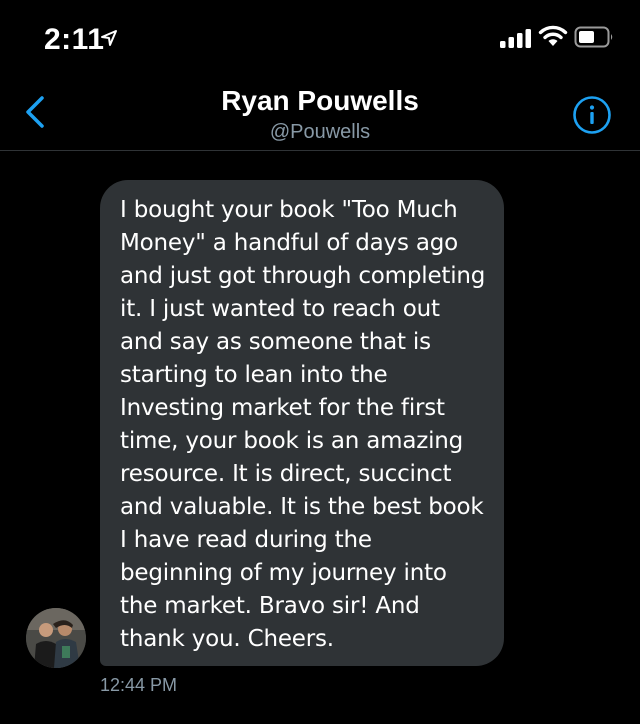  I want to click on conversation-header: Ryan Pouwells @Pouwells, so click(320, 114).